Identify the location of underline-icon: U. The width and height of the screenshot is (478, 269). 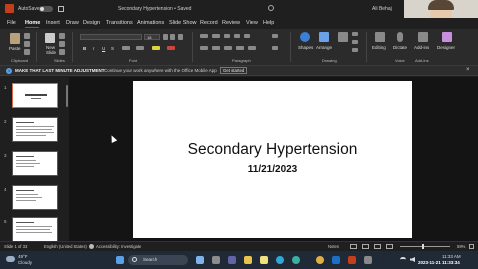
(103, 48).